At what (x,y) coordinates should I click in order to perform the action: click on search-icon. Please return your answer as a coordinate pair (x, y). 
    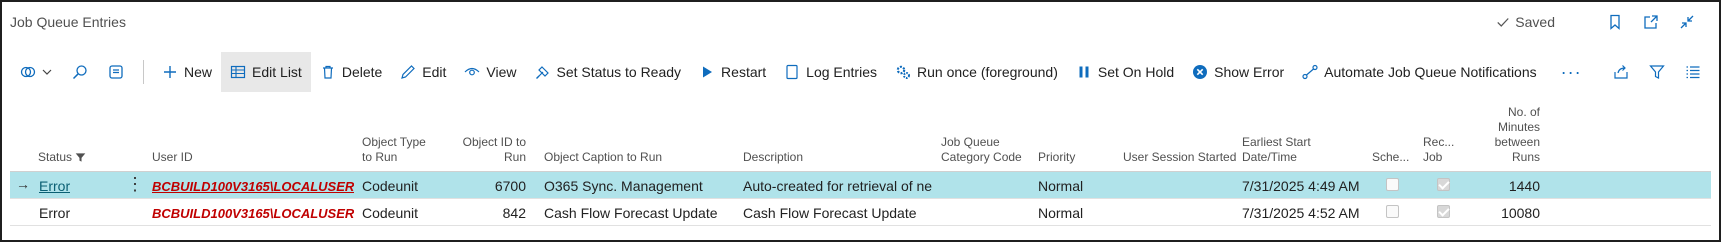
    Looking at the image, I should click on (79, 72).